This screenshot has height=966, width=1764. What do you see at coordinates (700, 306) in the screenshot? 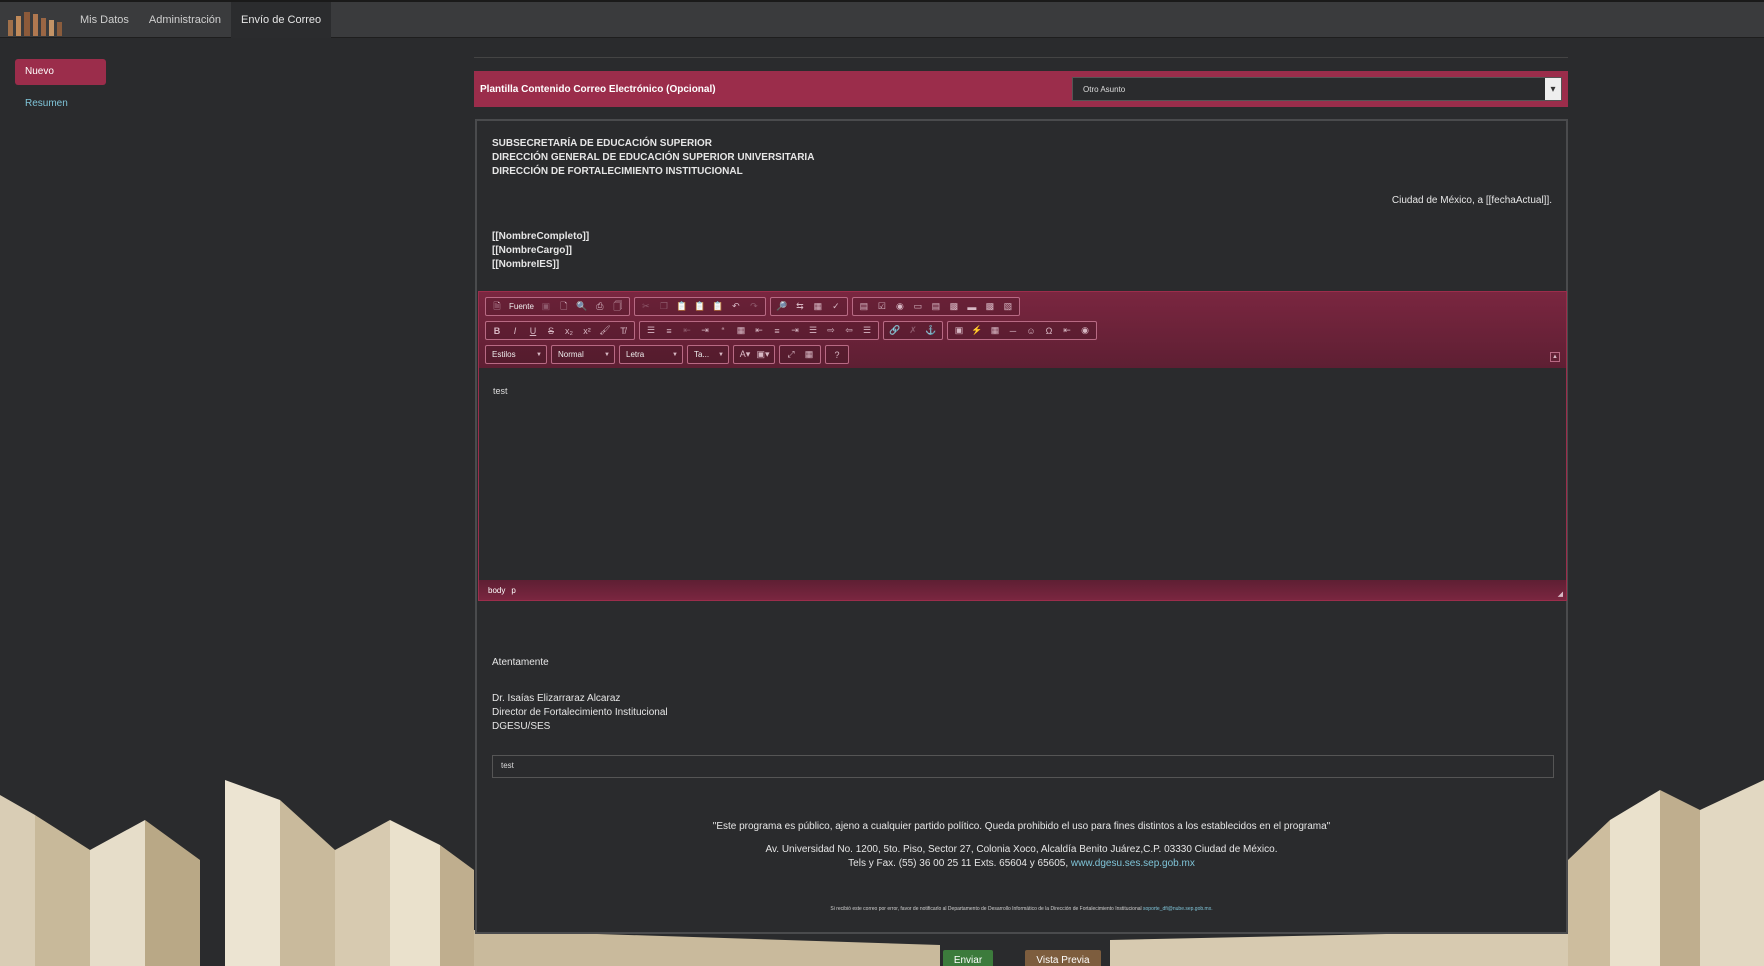
I see `paste-text-icon: 📋` at bounding box center [700, 306].